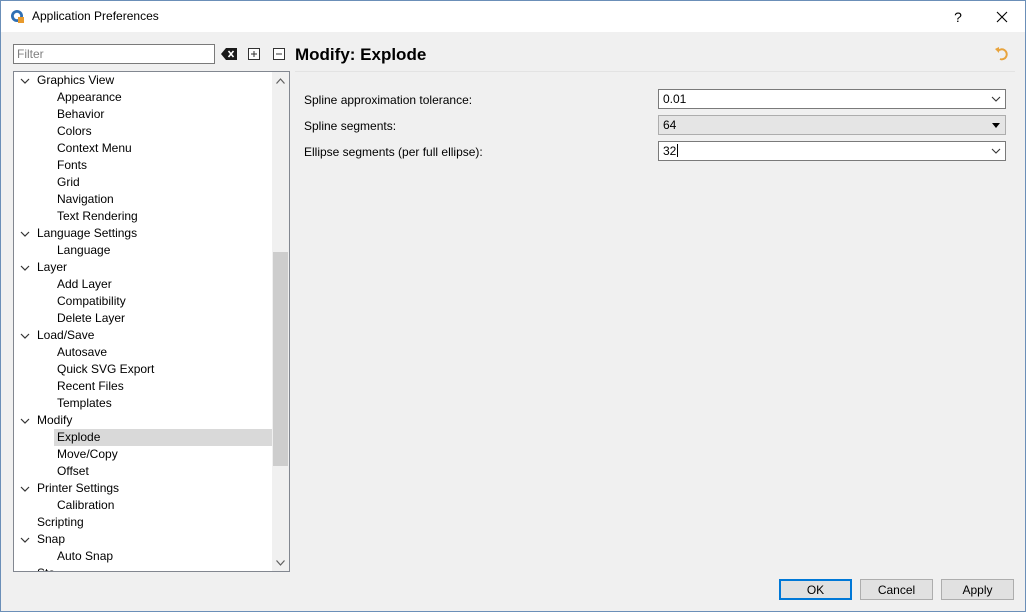  What do you see at coordinates (90, 386) in the screenshot?
I see `tree-item-label: Recent Files` at bounding box center [90, 386].